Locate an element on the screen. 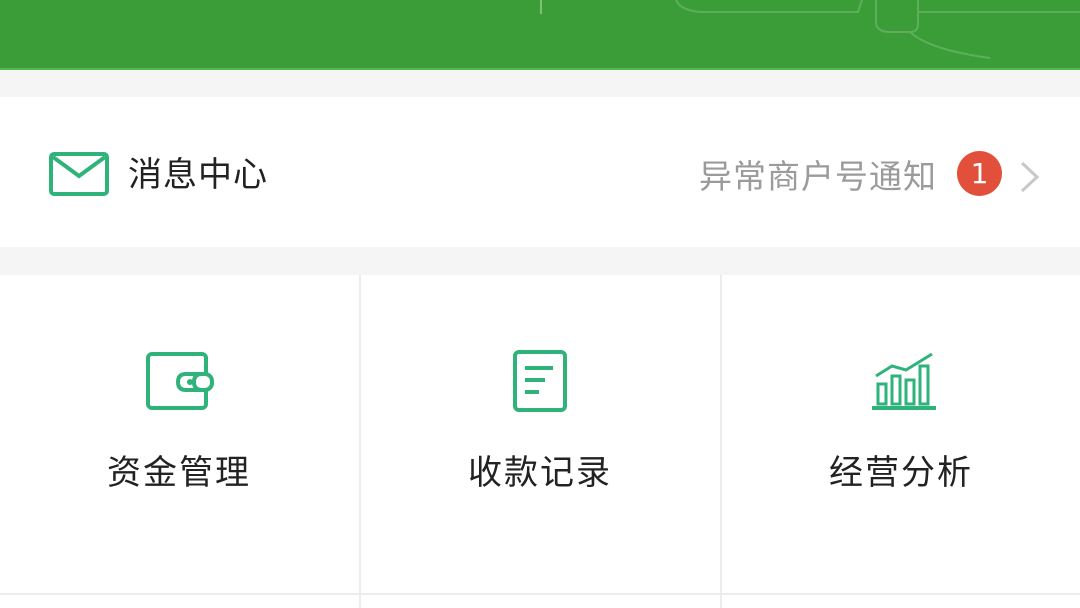 The image size is (1080, 608). message-center-title: 消息中心 is located at coordinates (198, 175).